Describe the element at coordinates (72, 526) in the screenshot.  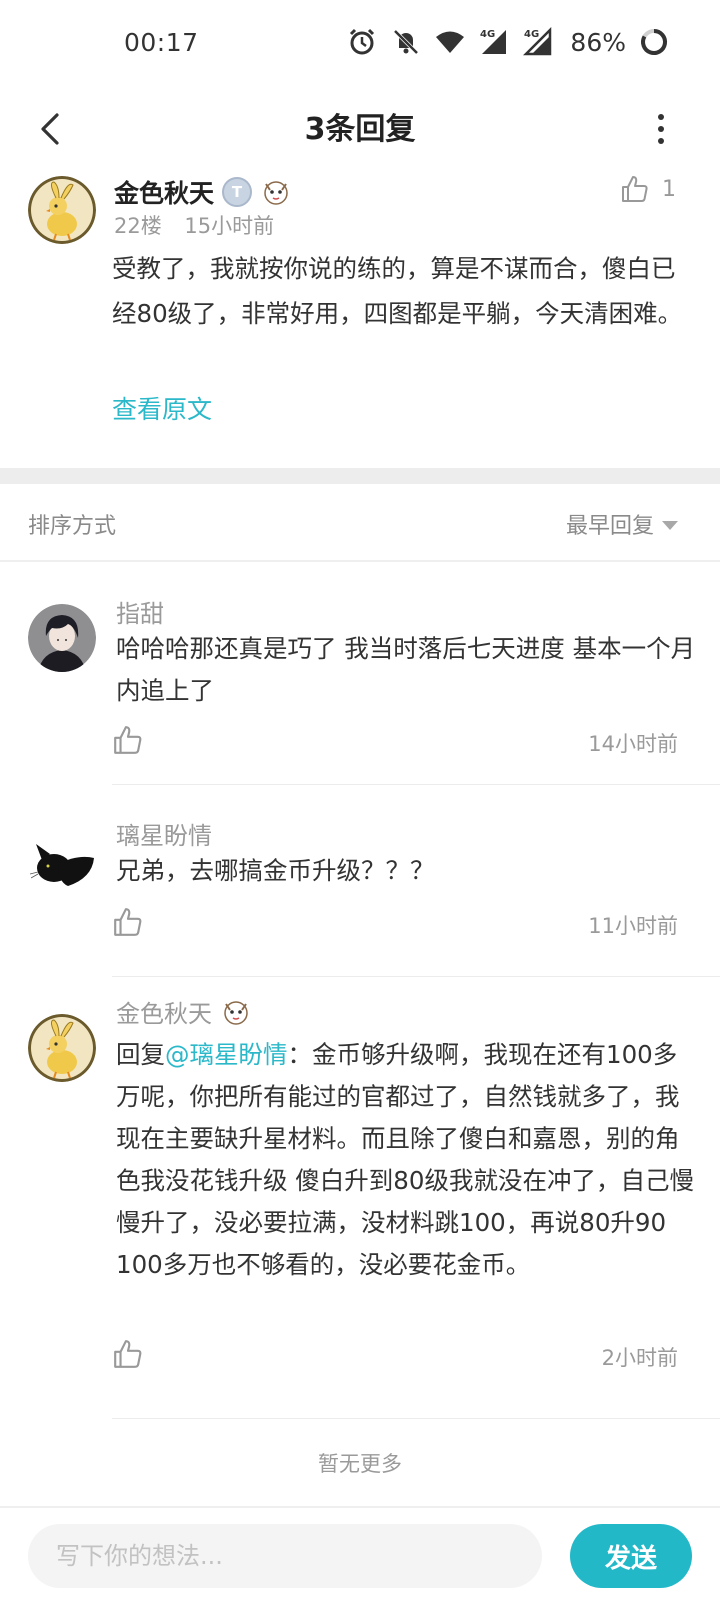
I see `sort-label: 排序方式` at that location.